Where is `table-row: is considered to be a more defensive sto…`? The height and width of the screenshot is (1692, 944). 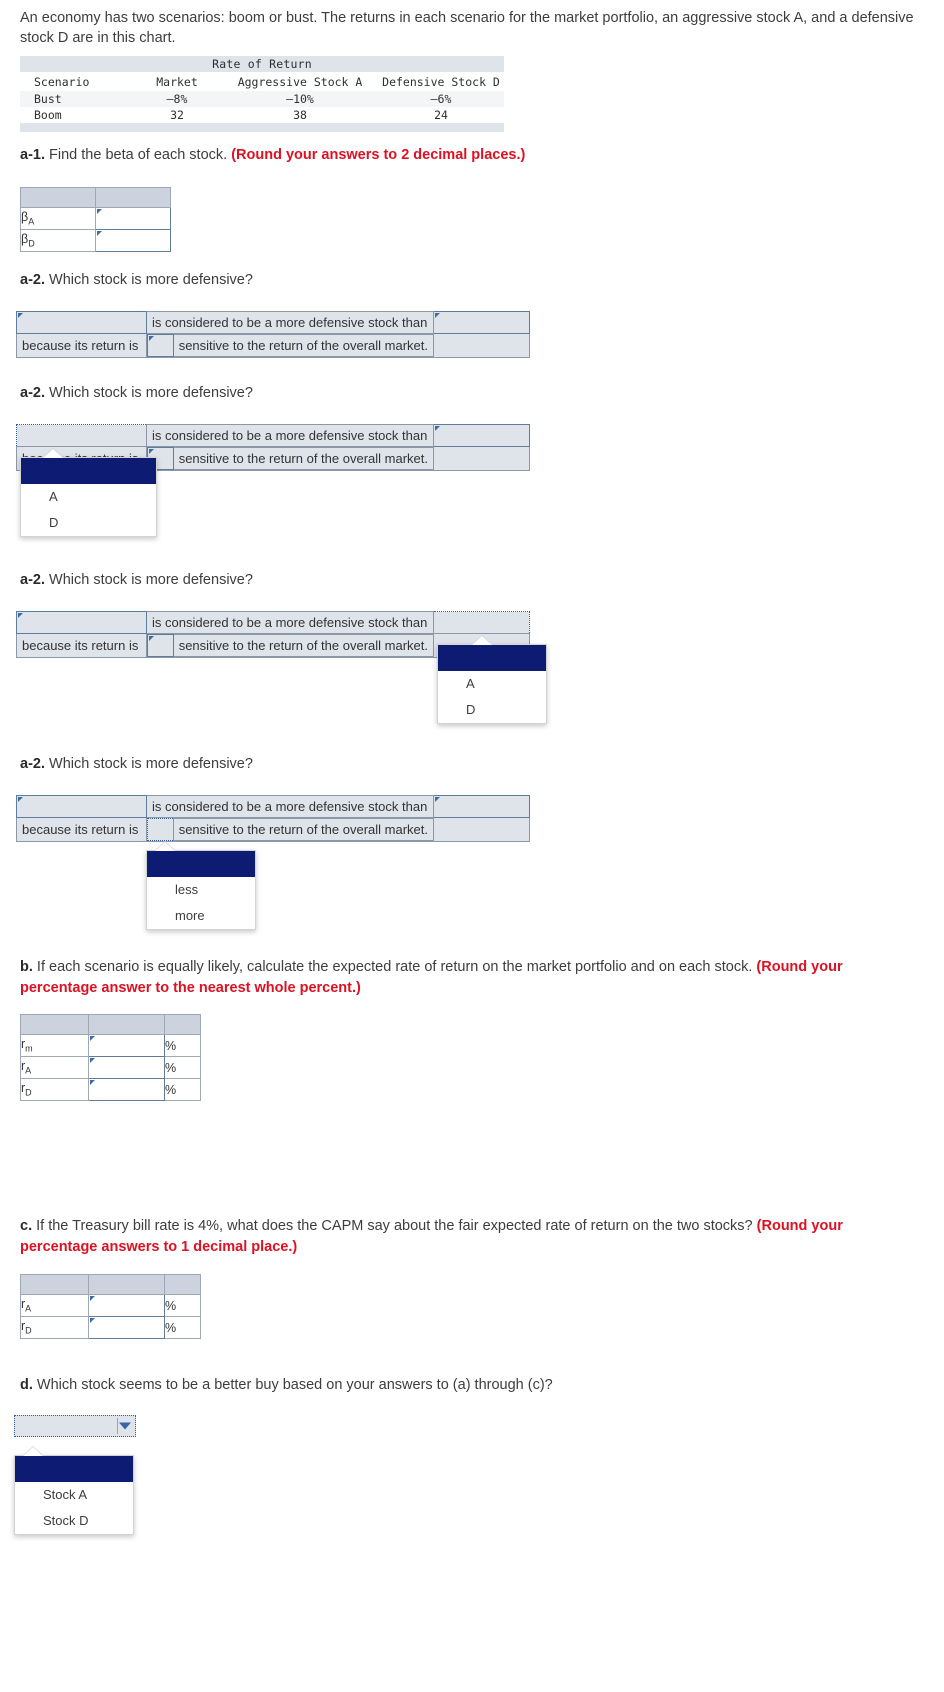 table-row: is considered to be a more defensive sto… is located at coordinates (273, 806).